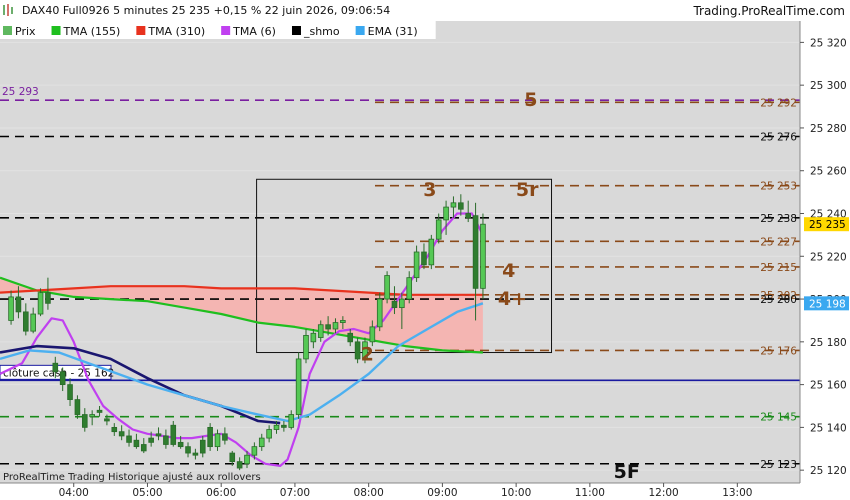 This screenshot has width=850, height=500. What do you see at coordinates (176, 31) in the screenshot?
I see `legend-label: TMA (310)` at bounding box center [176, 31].